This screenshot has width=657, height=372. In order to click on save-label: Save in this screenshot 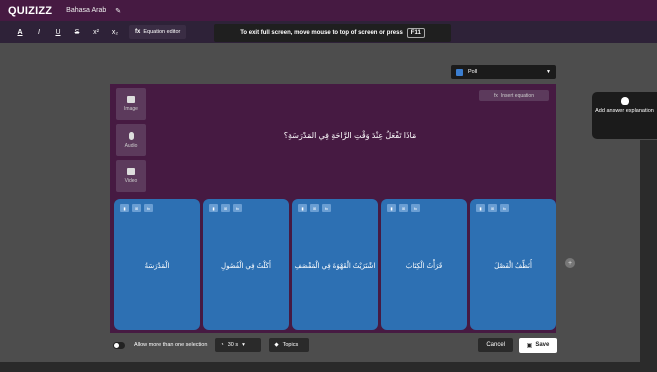, I will do `click(542, 345)`.